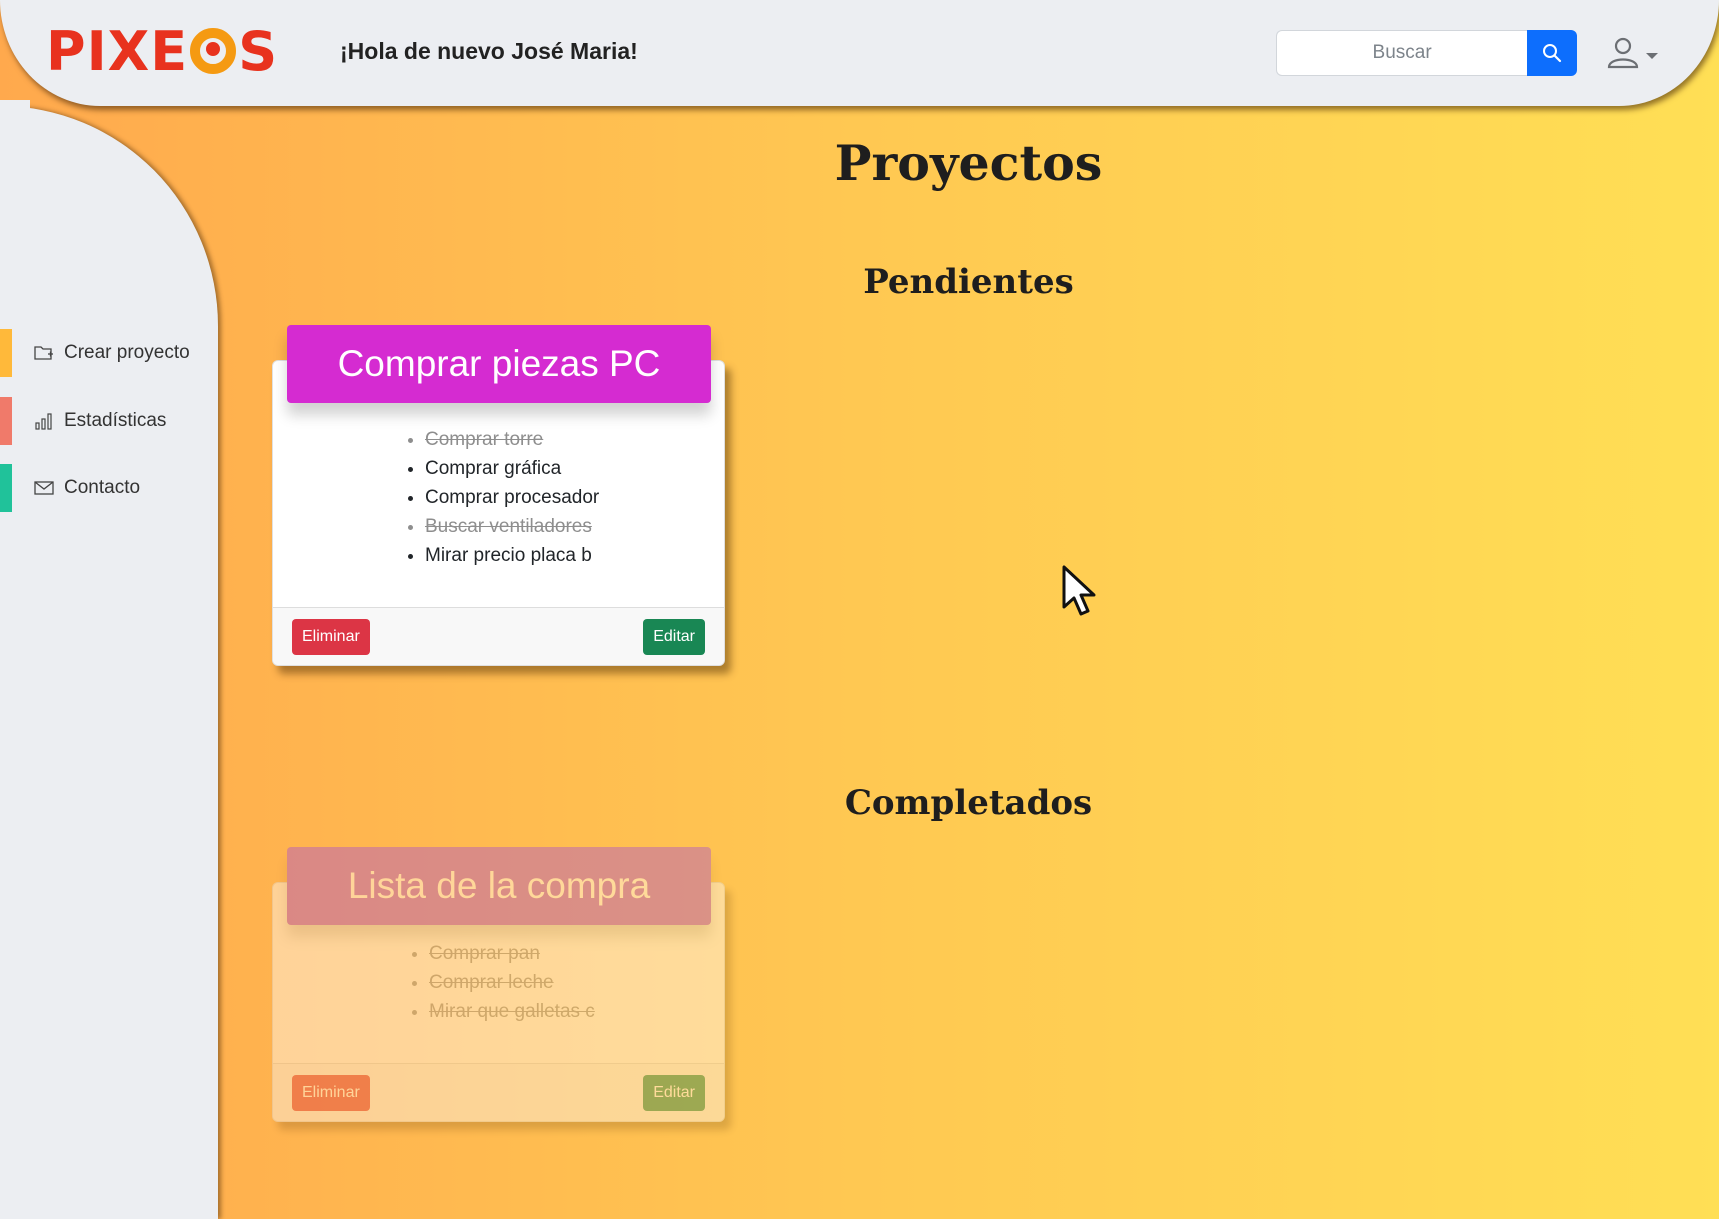  Describe the element at coordinates (127, 352) in the screenshot. I see `sidebar-item-label: Crear proyecto` at that location.